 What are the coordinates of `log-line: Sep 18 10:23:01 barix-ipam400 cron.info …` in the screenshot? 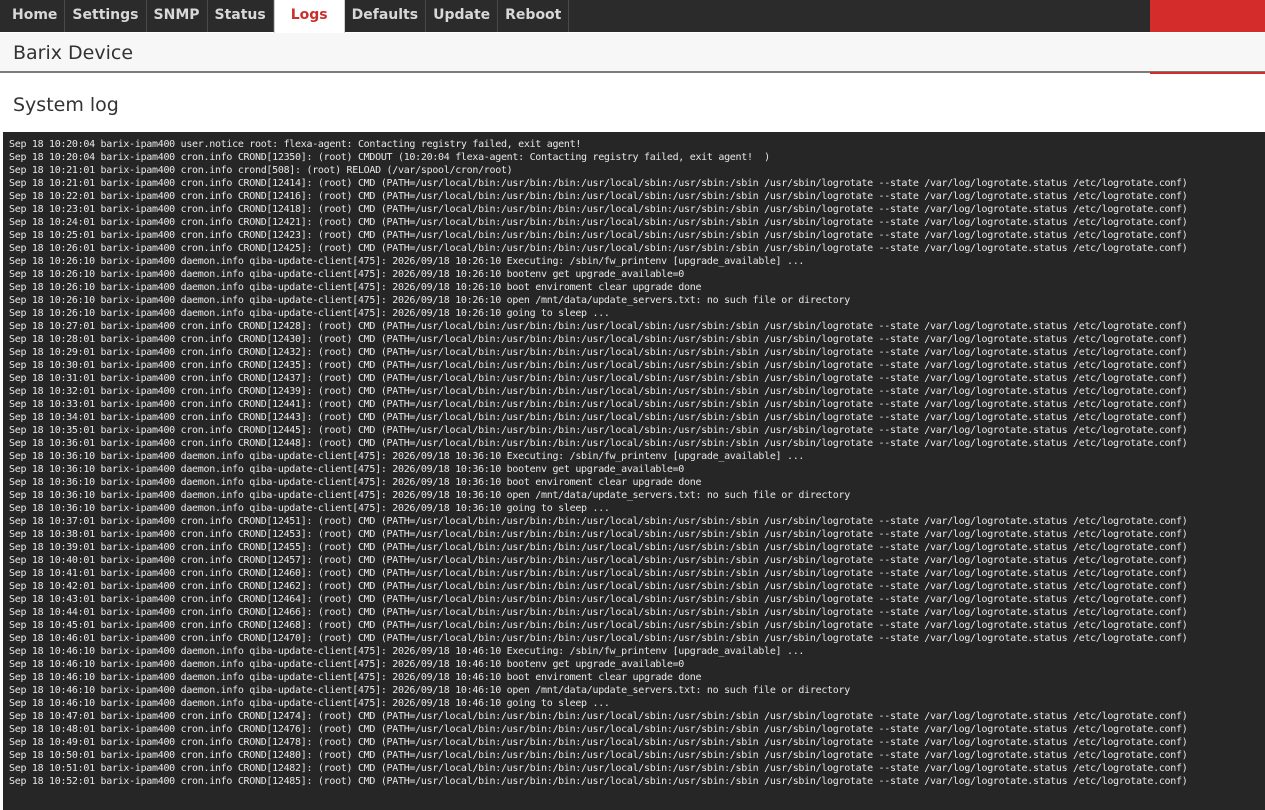 It's located at (598, 209).